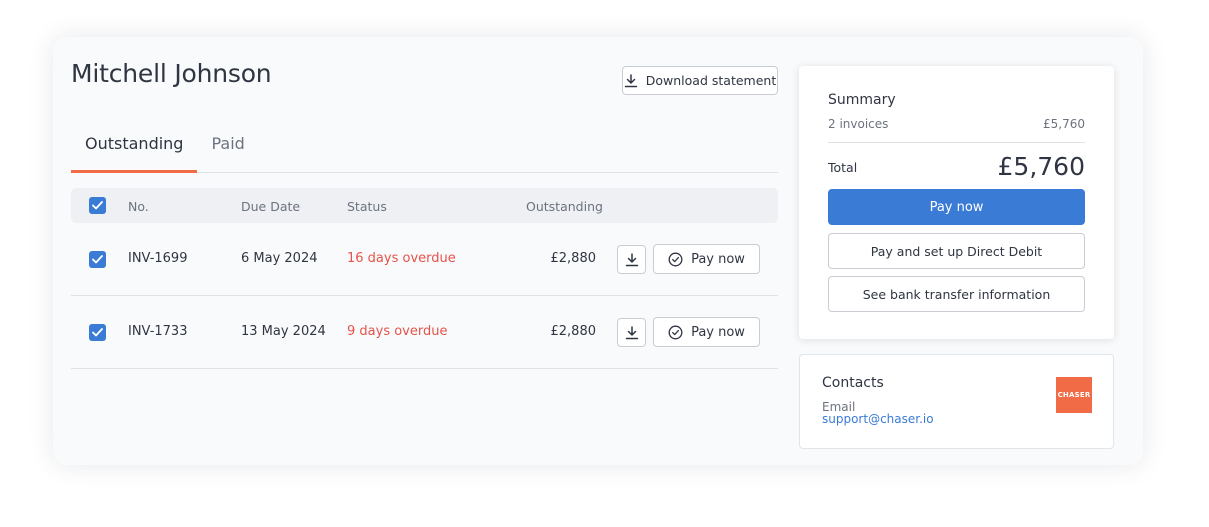 Image resolution: width=1209 pixels, height=527 pixels. What do you see at coordinates (138, 206) in the screenshot?
I see `header-no: No.` at bounding box center [138, 206].